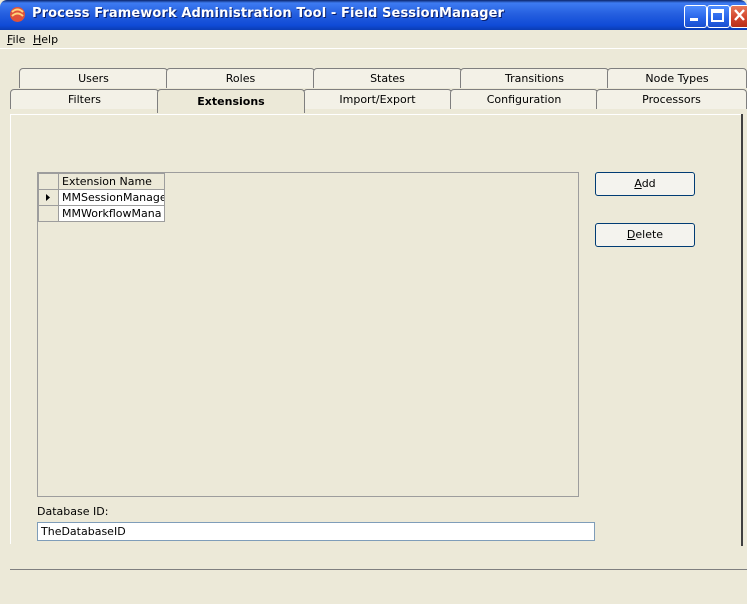 Image resolution: width=747 pixels, height=604 pixels. I want to click on delete-button: Delete, so click(645, 235).